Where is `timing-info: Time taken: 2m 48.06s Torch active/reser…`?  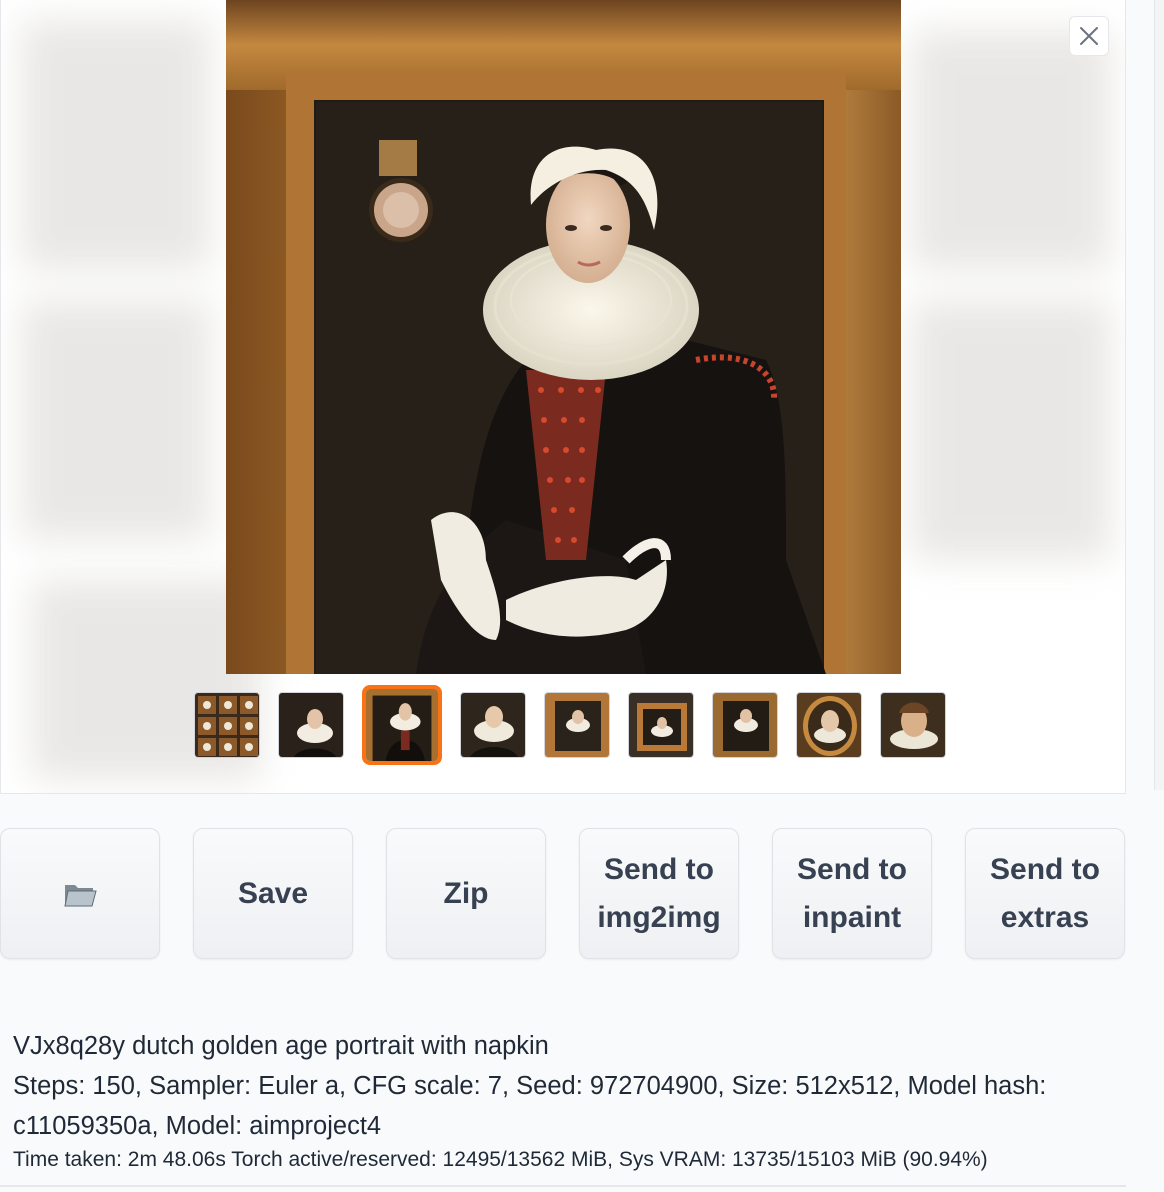 timing-info: Time taken: 2m 48.06s Torch active/reser… is located at coordinates (500, 1159).